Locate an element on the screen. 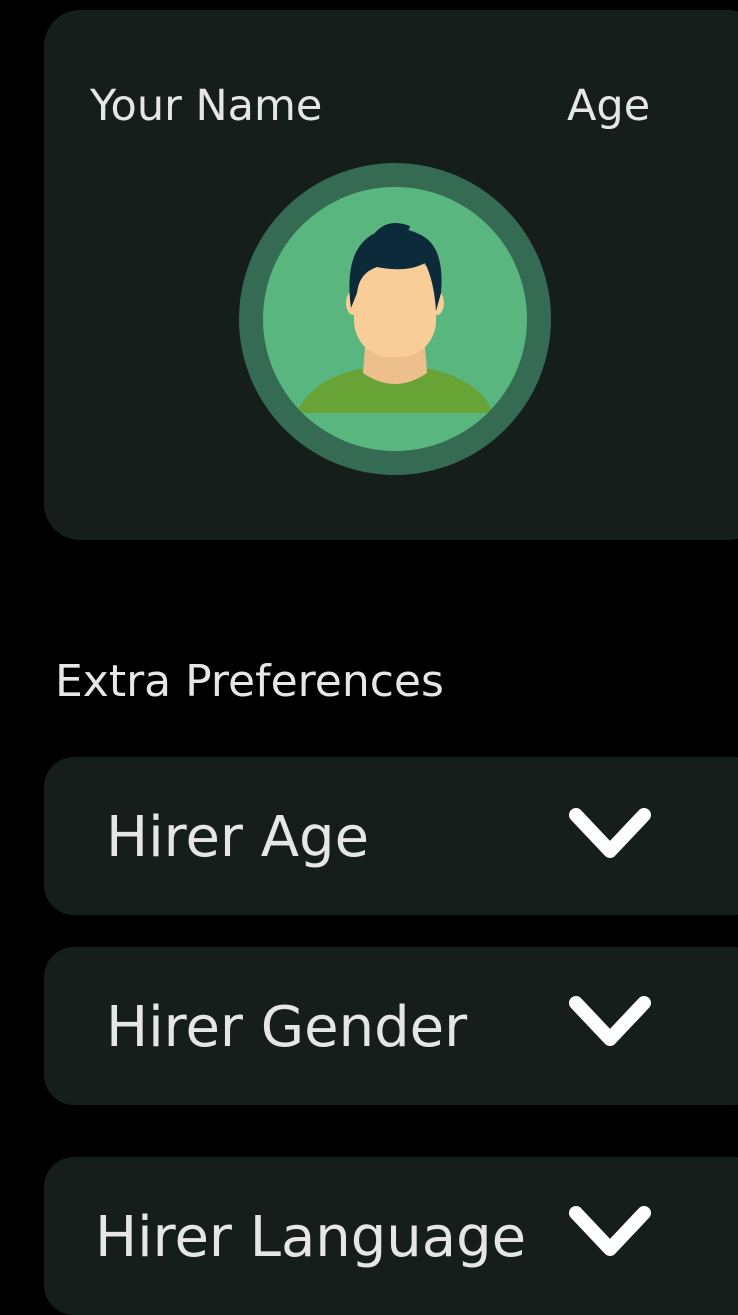 This screenshot has height=1315, width=738. dropdown-label: Hirer Age is located at coordinates (238, 837).